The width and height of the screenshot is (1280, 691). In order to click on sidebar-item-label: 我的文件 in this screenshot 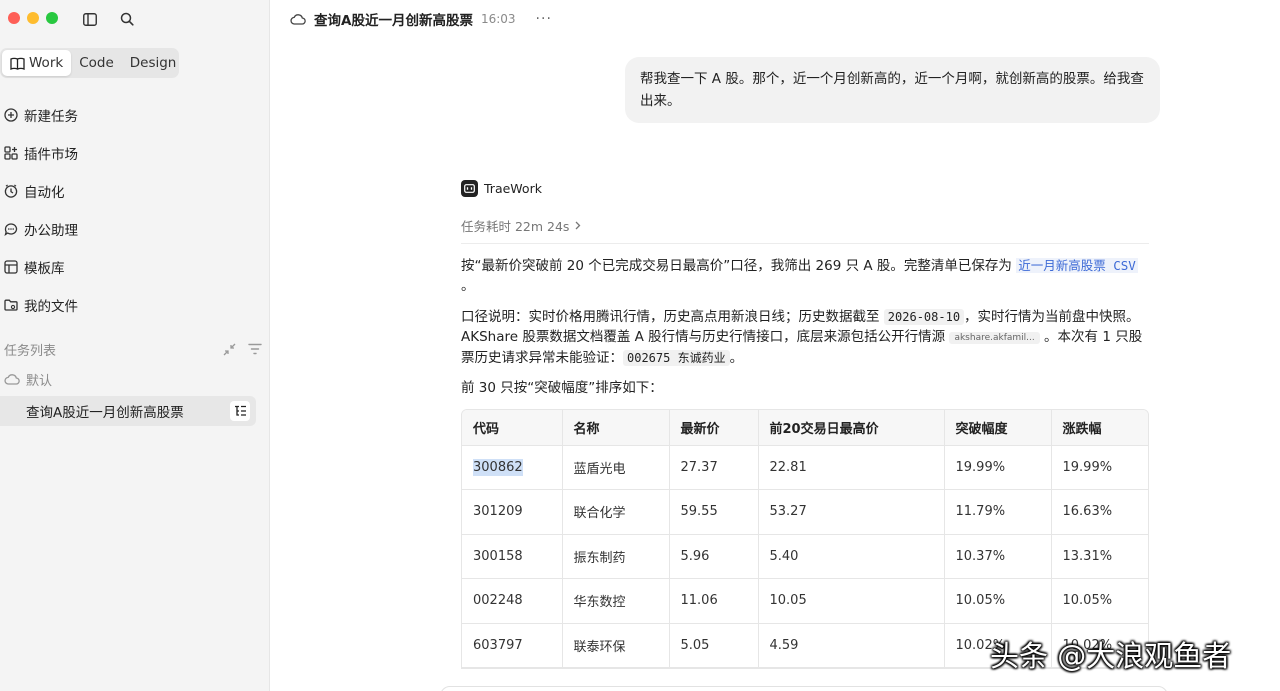, I will do `click(51, 307)`.